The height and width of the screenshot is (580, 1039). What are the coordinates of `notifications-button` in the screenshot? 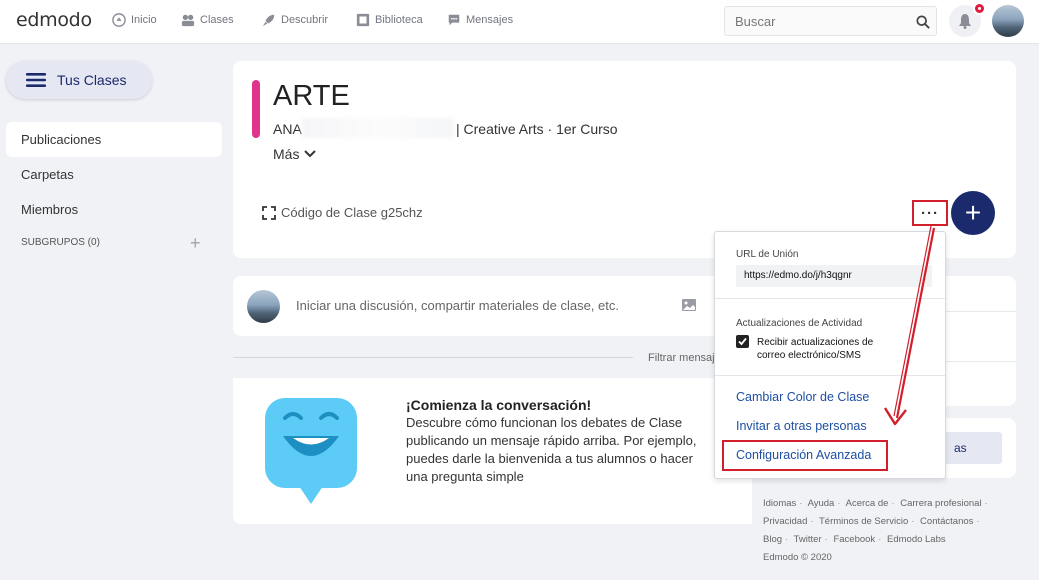 It's located at (967, 19).